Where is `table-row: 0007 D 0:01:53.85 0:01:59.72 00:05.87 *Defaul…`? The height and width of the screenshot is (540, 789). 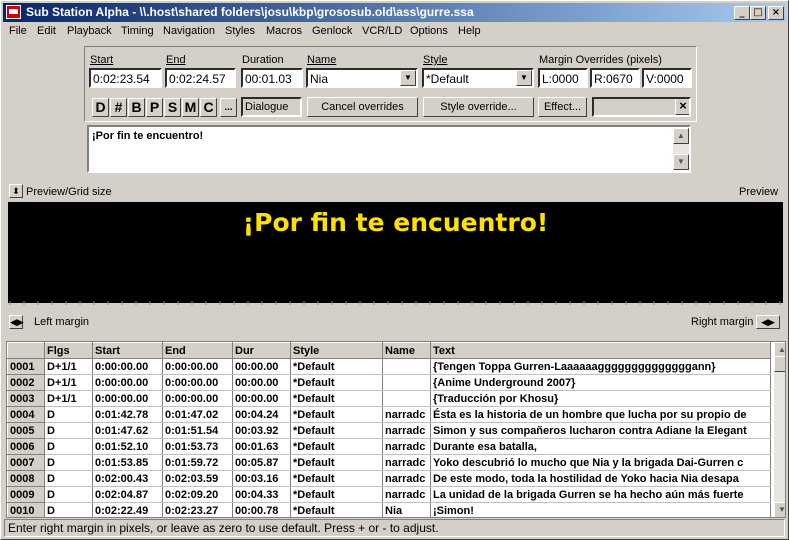
table-row: 0007 D 0:01:53.85 0:01:59.72 00:05.87 *Defaul… is located at coordinates (389, 462).